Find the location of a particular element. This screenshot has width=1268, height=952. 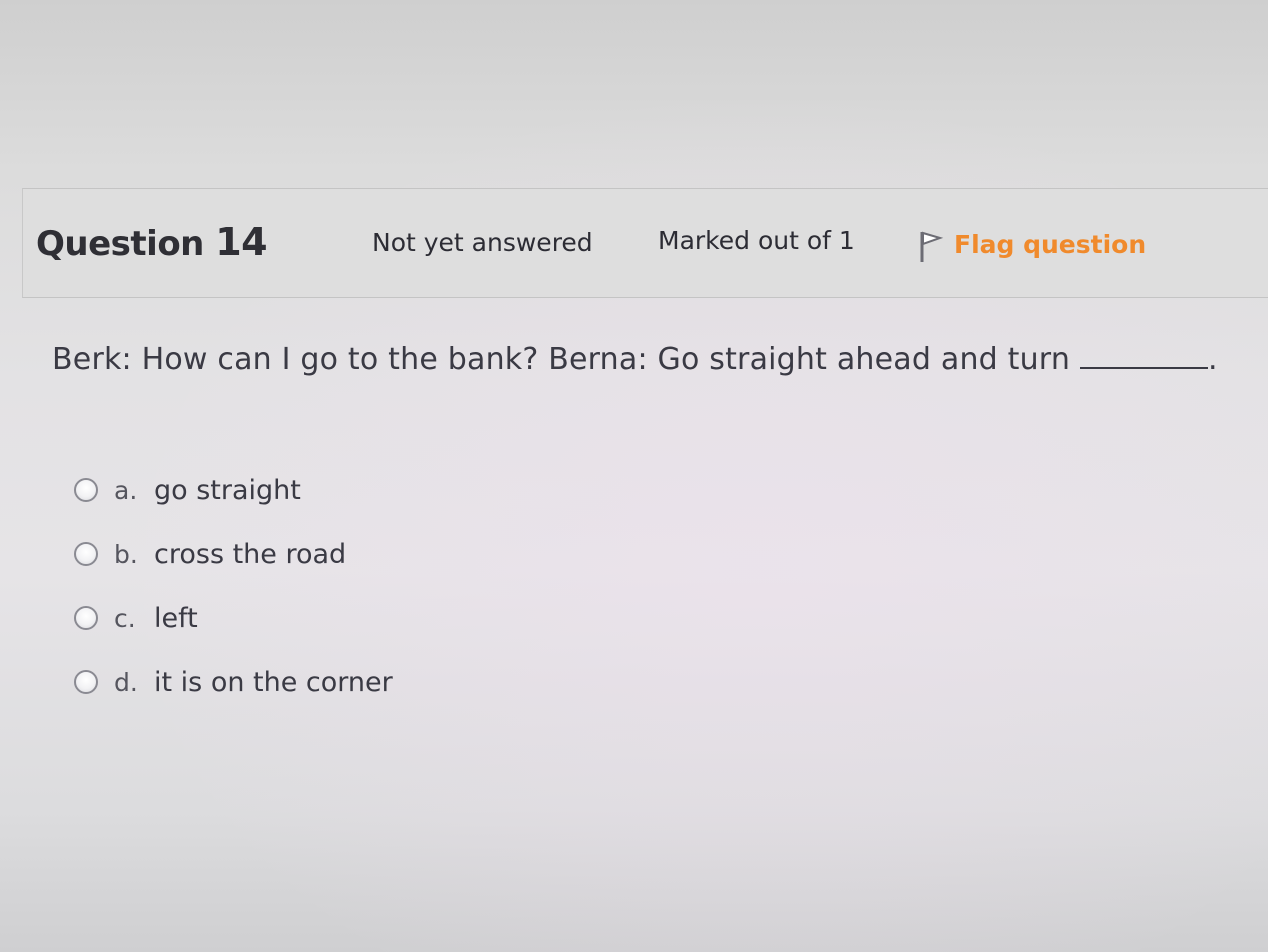

answer-option-b: b. cross the road is located at coordinates (233, 554).